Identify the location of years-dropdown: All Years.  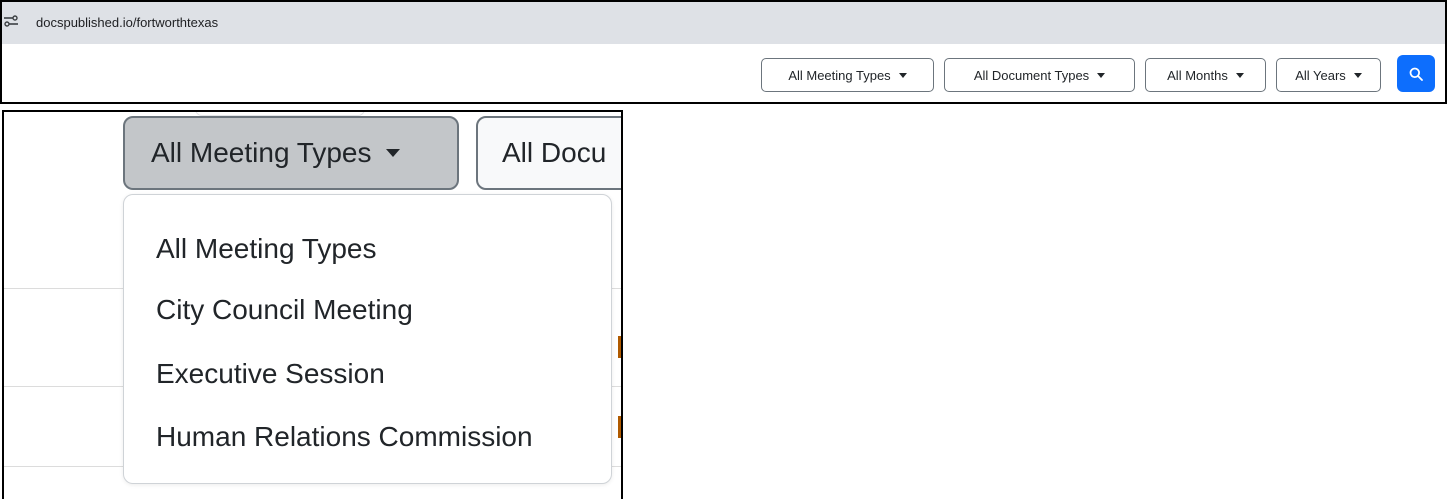
(1328, 75).